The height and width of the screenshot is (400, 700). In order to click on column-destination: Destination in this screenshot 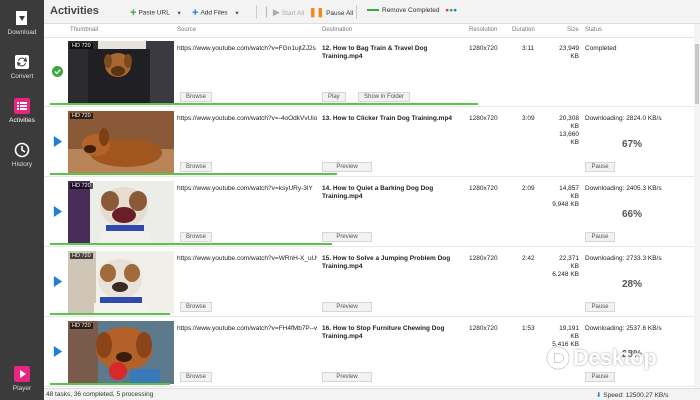, I will do `click(337, 30)`.